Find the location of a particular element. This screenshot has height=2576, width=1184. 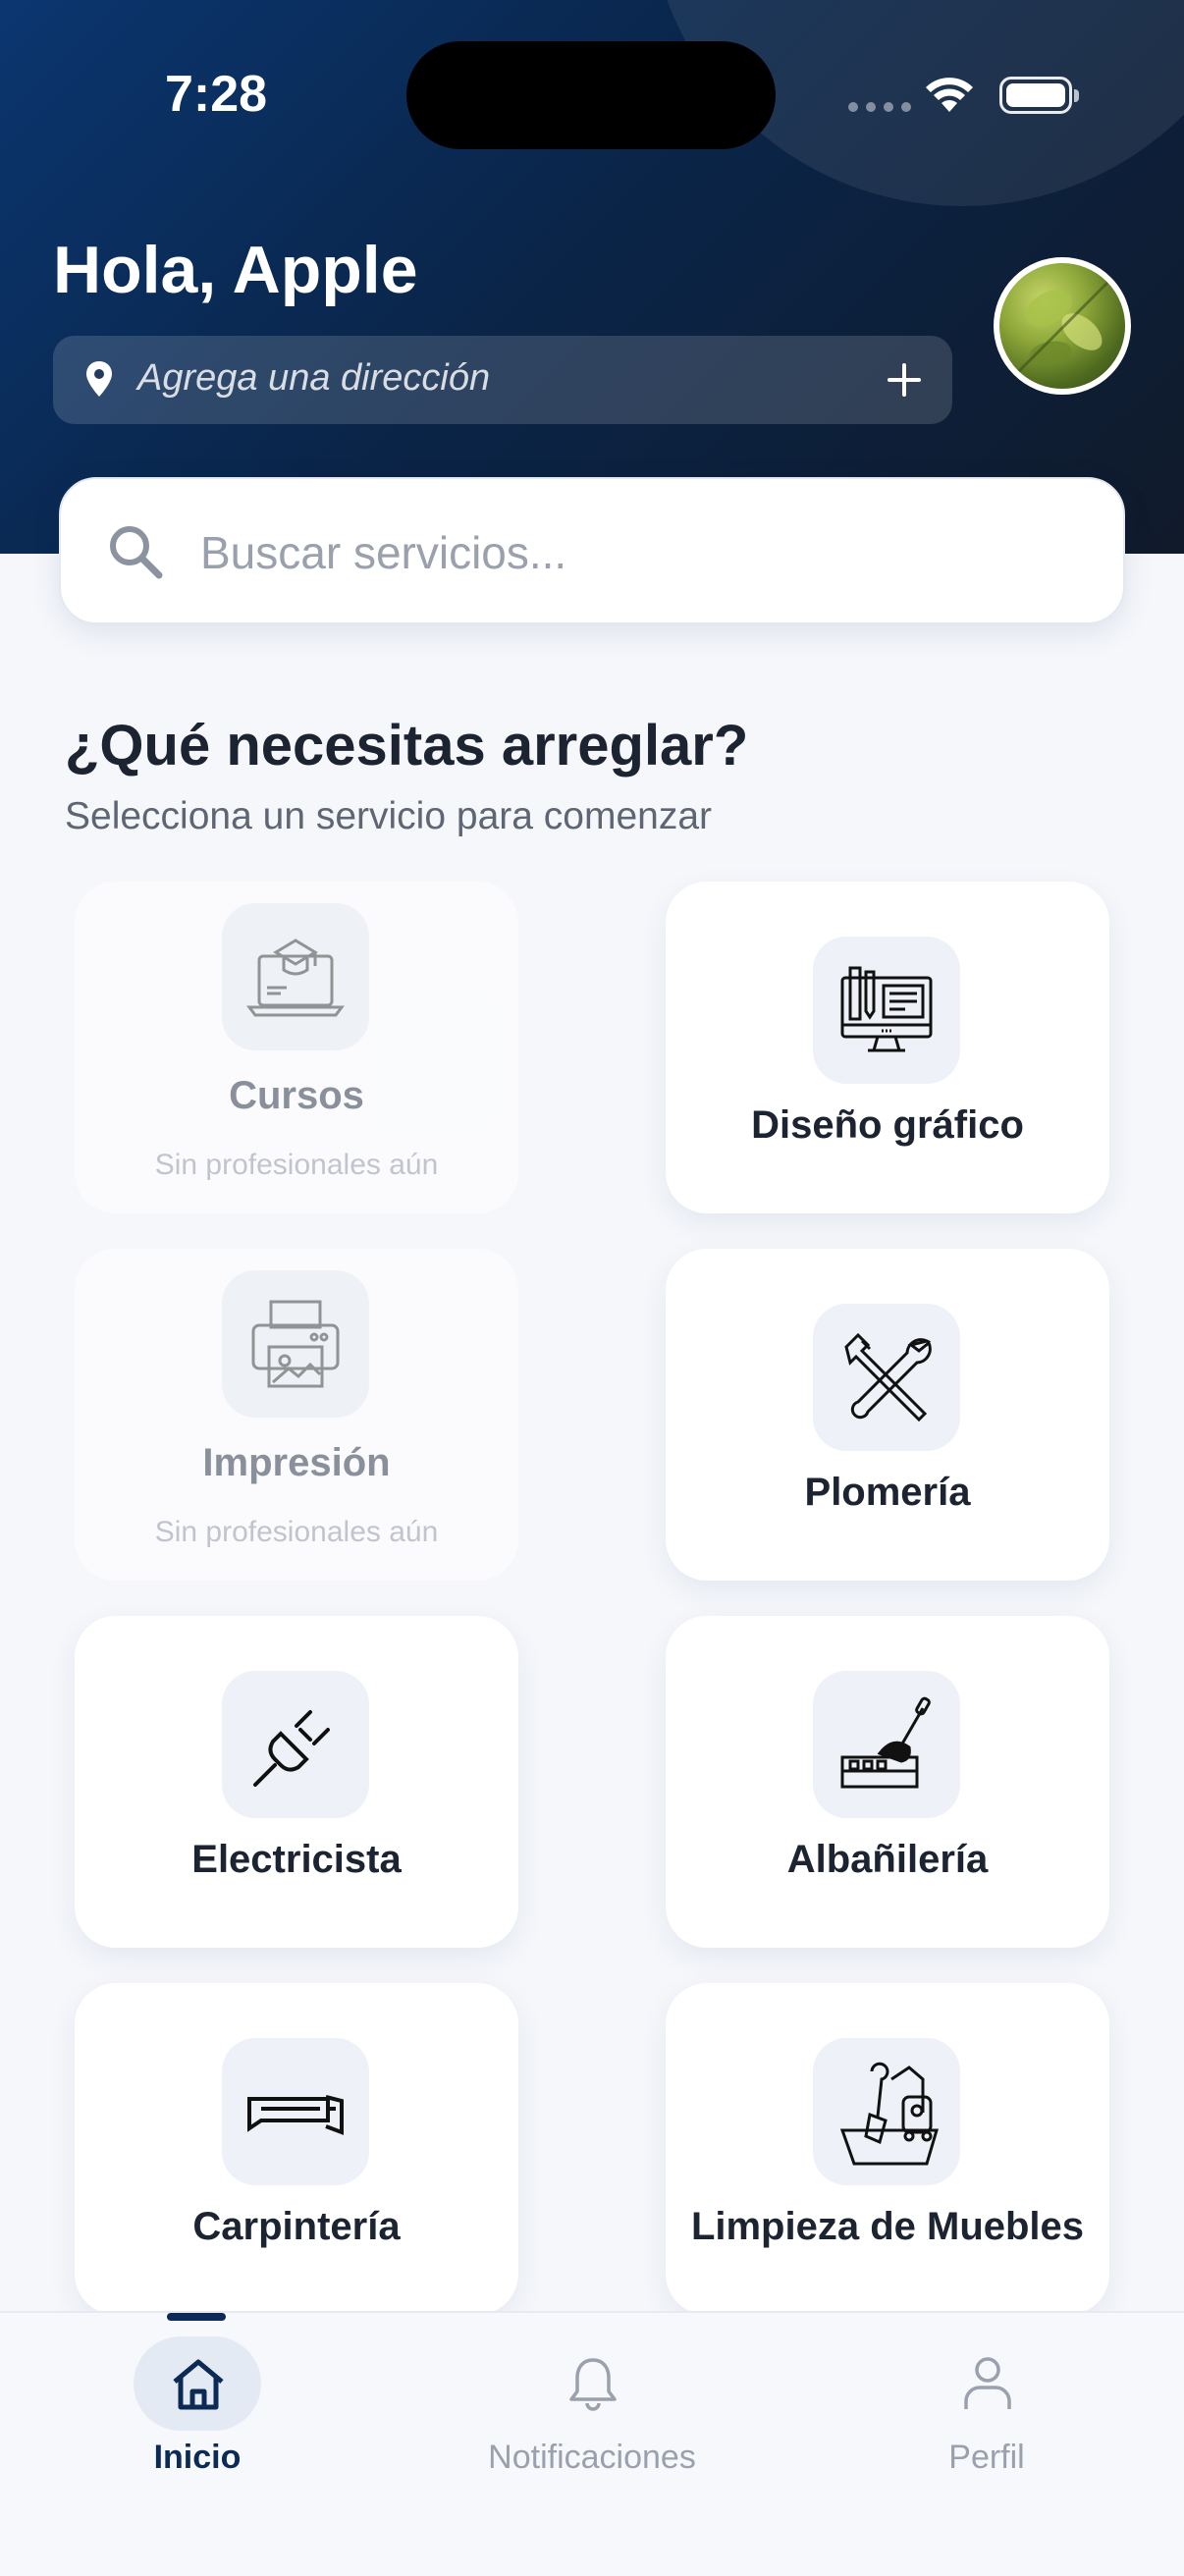

service-card-electricista: Electricista is located at coordinates (296, 1782).